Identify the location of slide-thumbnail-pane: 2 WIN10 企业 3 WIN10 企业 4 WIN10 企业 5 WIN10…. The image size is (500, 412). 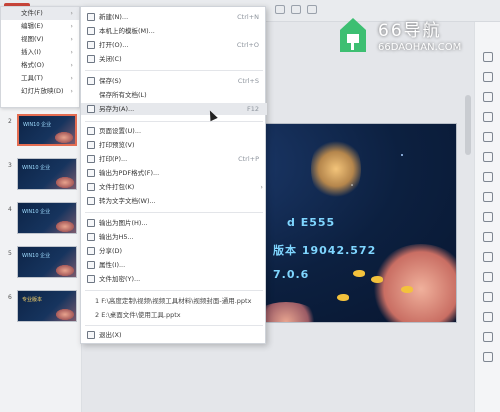
(41, 260).